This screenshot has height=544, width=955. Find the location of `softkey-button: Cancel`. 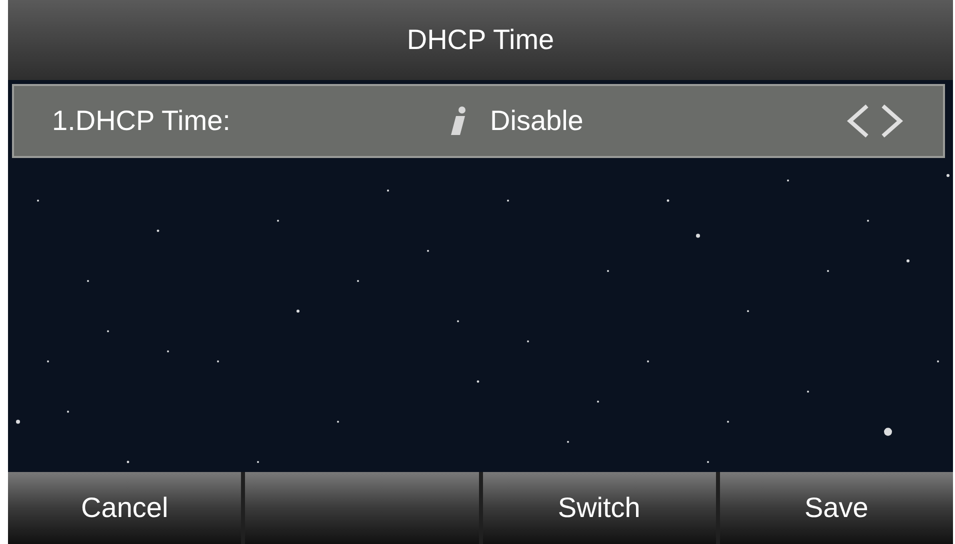

softkey-button: Cancel is located at coordinates (125, 508).